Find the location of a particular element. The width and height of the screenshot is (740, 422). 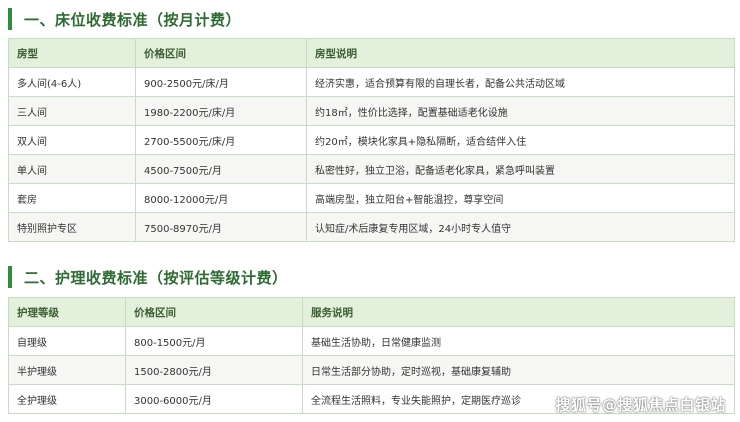

price-cell: 1500-2800元/月 is located at coordinates (214, 370).